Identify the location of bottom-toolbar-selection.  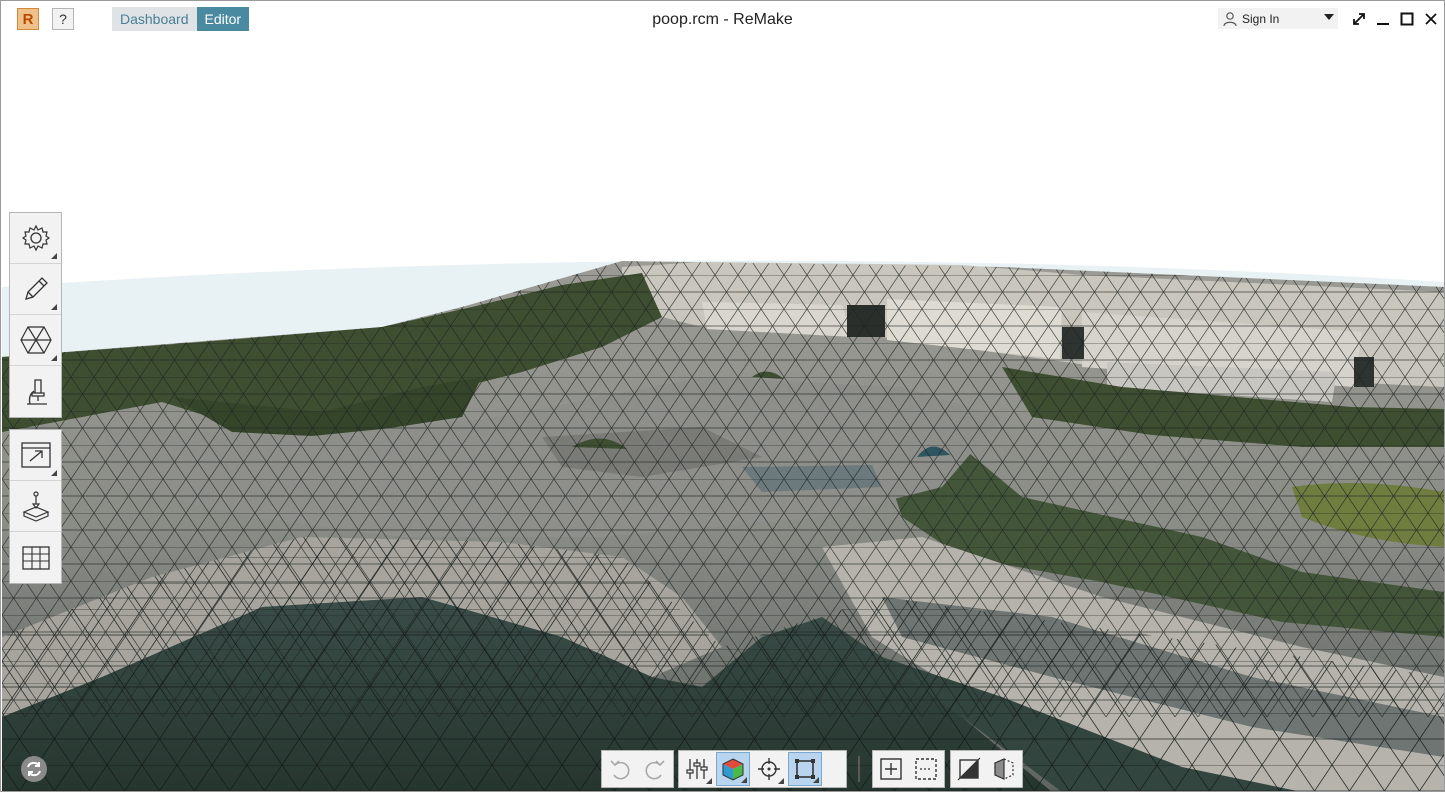
(908, 769).